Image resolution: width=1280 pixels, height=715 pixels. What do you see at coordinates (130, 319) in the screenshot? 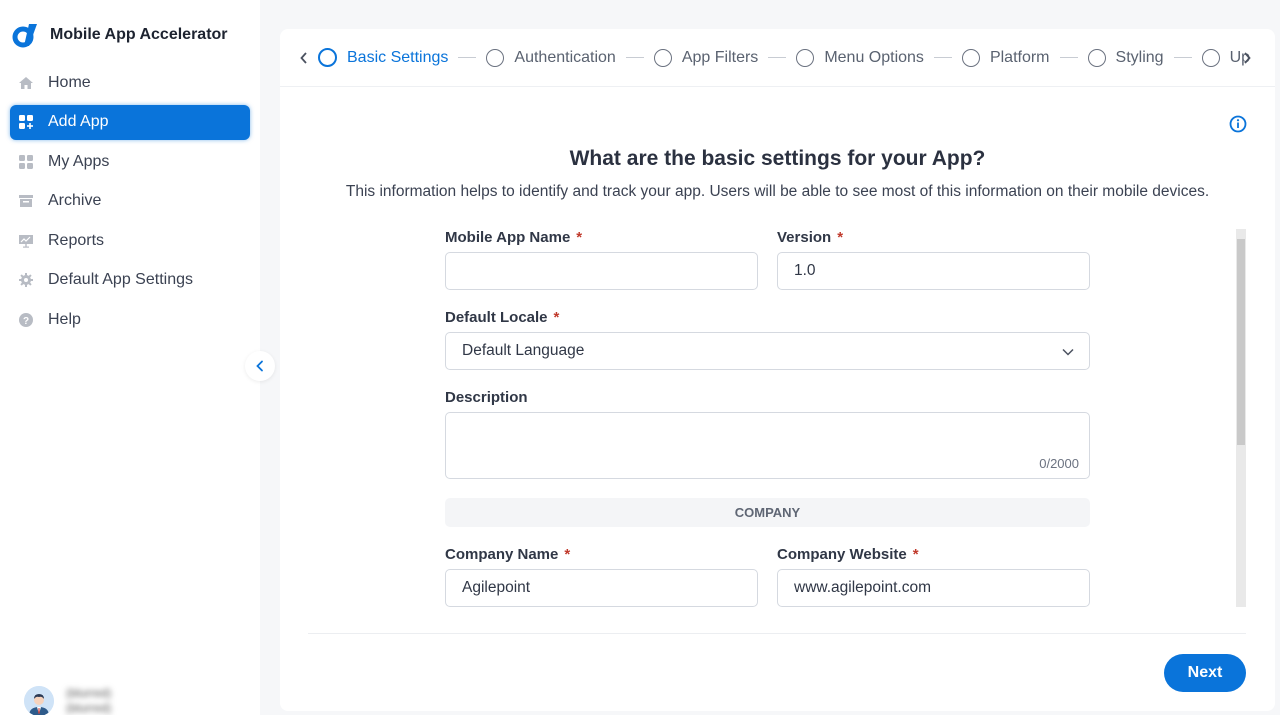
I see `sidebar-item-help: ? Help` at bounding box center [130, 319].